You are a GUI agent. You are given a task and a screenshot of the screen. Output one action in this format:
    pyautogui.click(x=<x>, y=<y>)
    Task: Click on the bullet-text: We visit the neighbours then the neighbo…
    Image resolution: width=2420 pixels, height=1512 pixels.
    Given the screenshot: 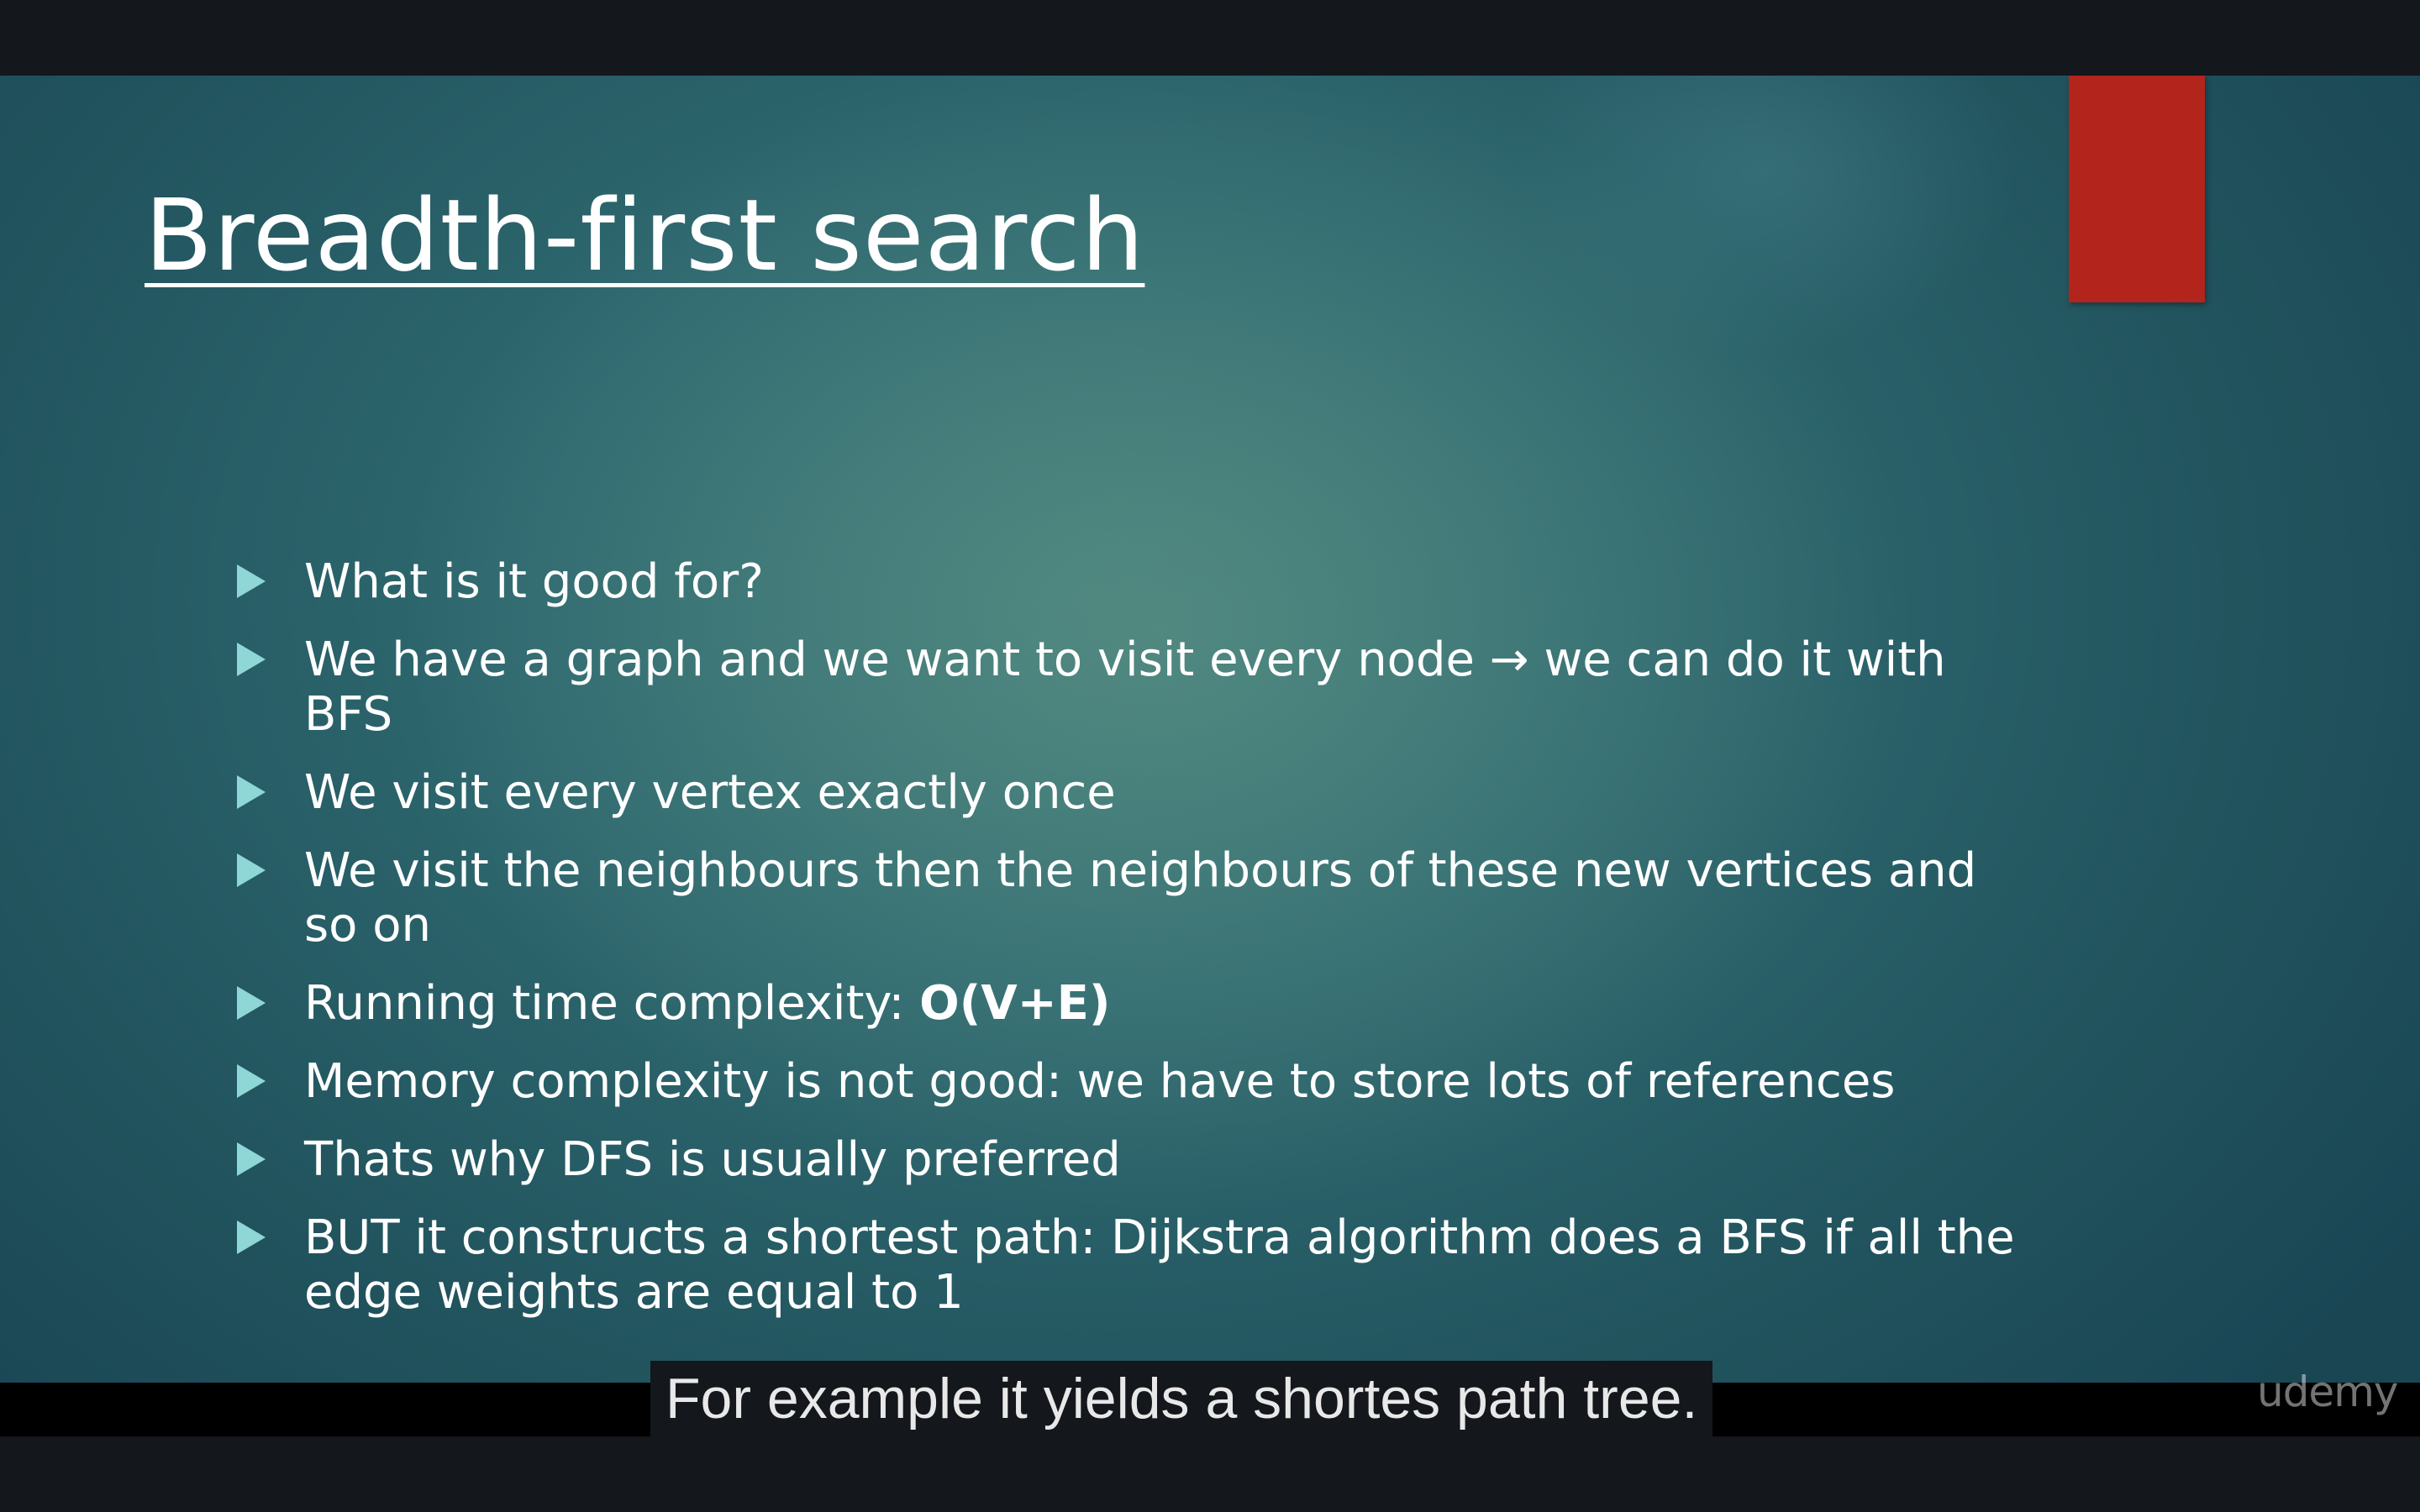 What is the action you would take?
    pyautogui.click(x=1140, y=898)
    